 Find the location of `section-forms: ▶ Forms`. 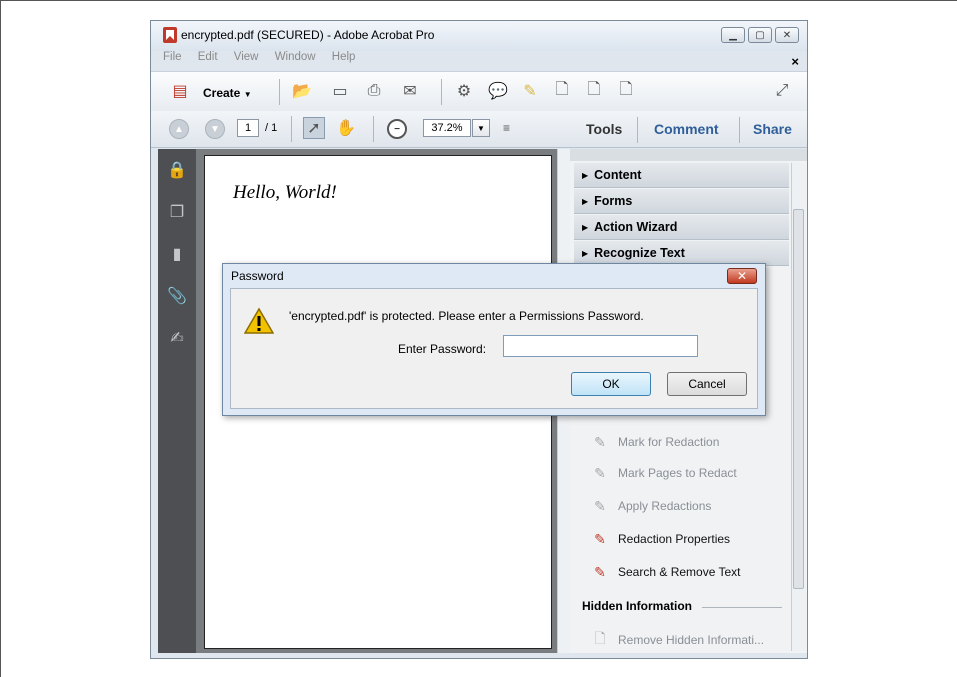

section-forms: ▶ Forms is located at coordinates (681, 201).